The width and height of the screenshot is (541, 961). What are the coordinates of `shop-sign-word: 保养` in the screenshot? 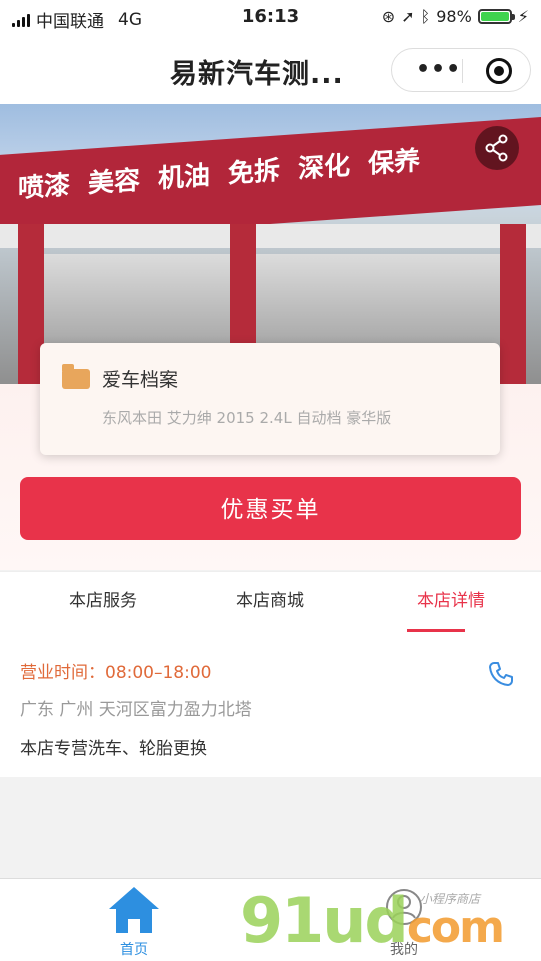 It's located at (394, 163).